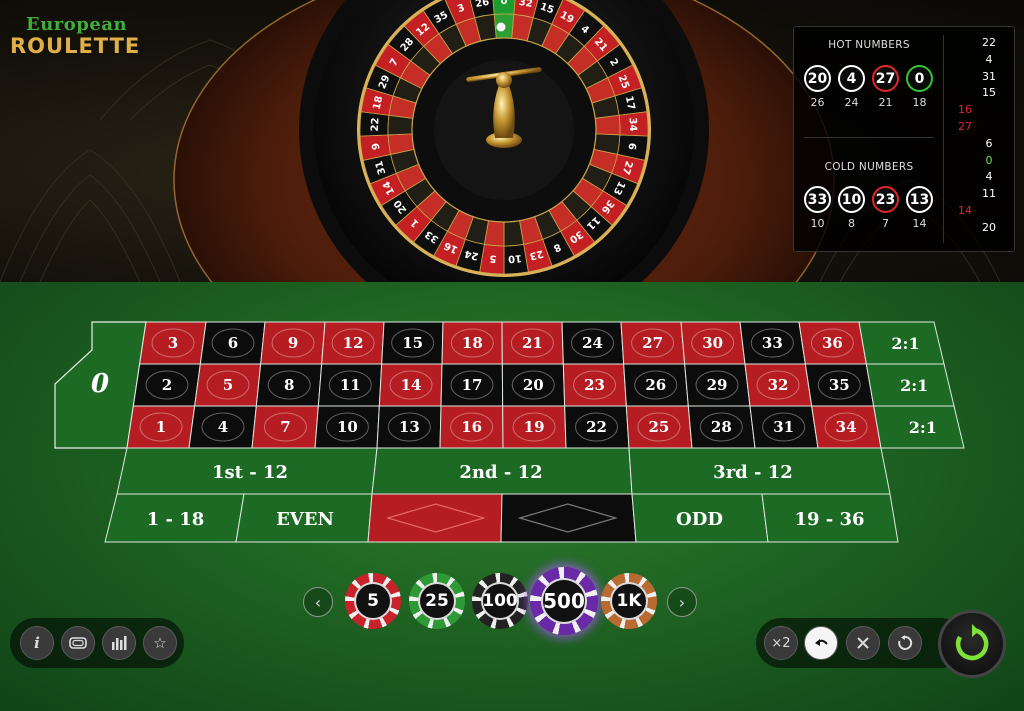  Describe the element at coordinates (965, 110) in the screenshot. I see `history-result: 16` at that location.